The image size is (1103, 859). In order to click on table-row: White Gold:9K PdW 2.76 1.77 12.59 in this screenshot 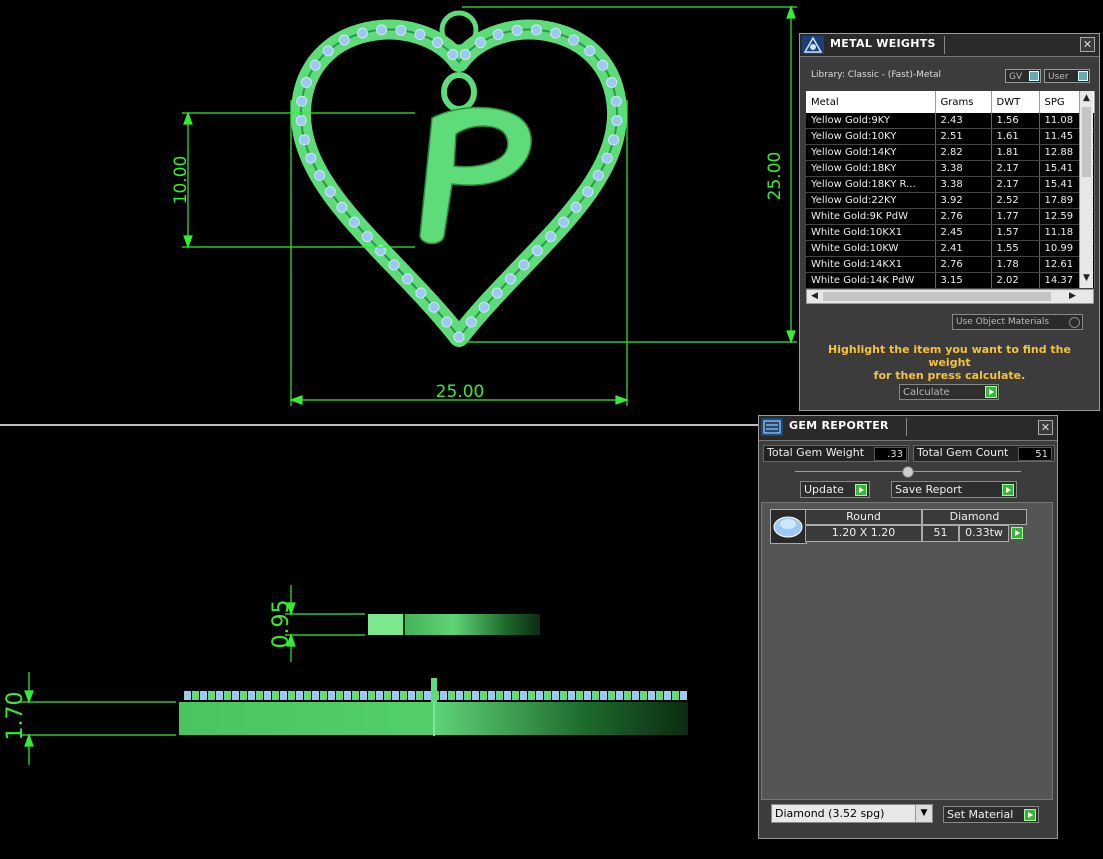, I will do `click(950, 216)`.